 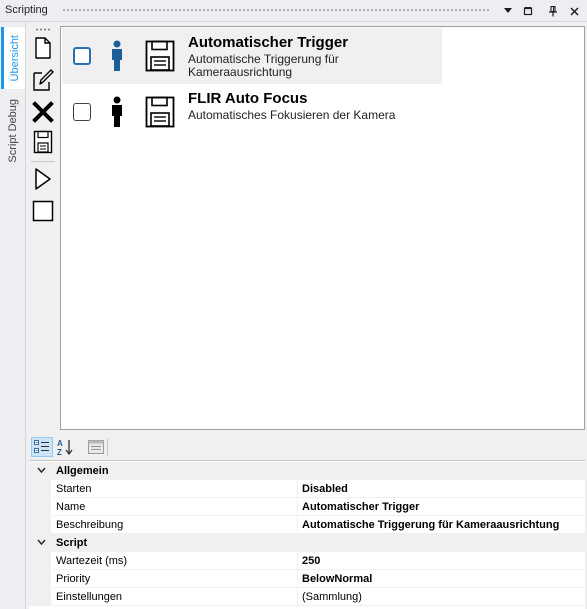 I want to click on categorized-icon, so click(x=41, y=446).